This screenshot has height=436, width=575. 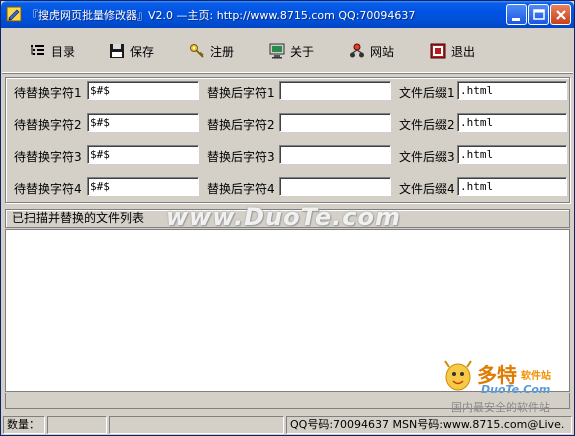 I want to click on exit-button: 退出, so click(x=452, y=51).